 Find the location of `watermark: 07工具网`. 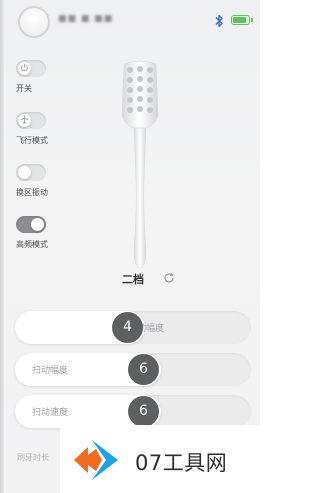

watermark: 07工具网 is located at coordinates (160, 459).